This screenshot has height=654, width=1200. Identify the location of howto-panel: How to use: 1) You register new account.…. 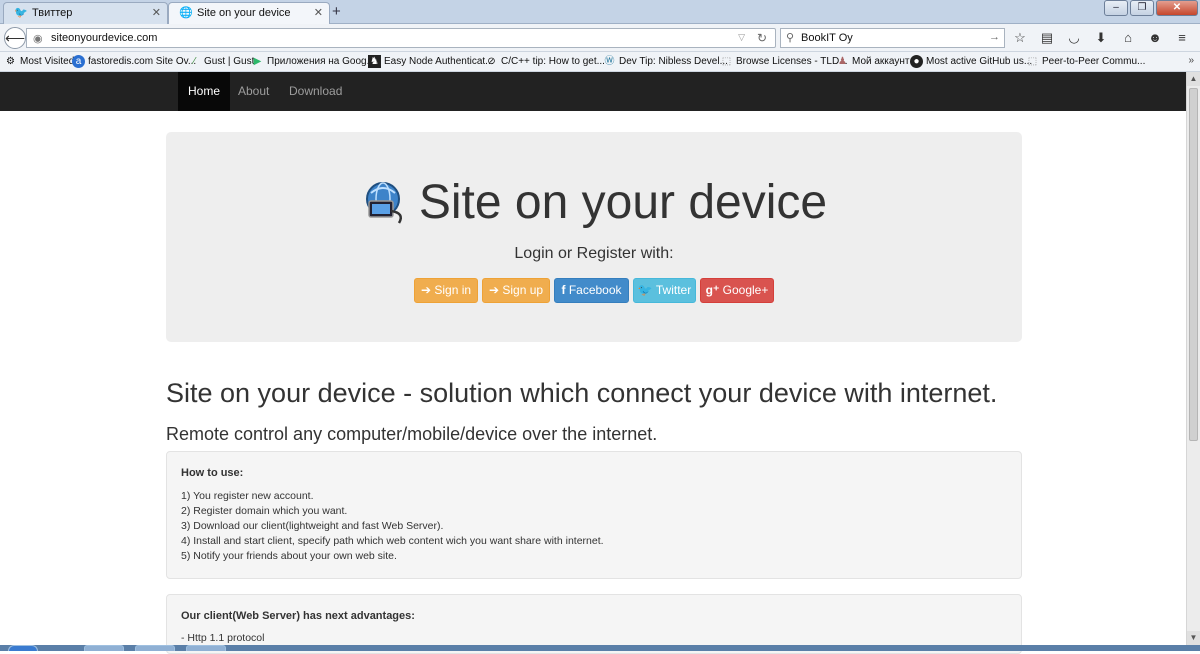
(594, 515).